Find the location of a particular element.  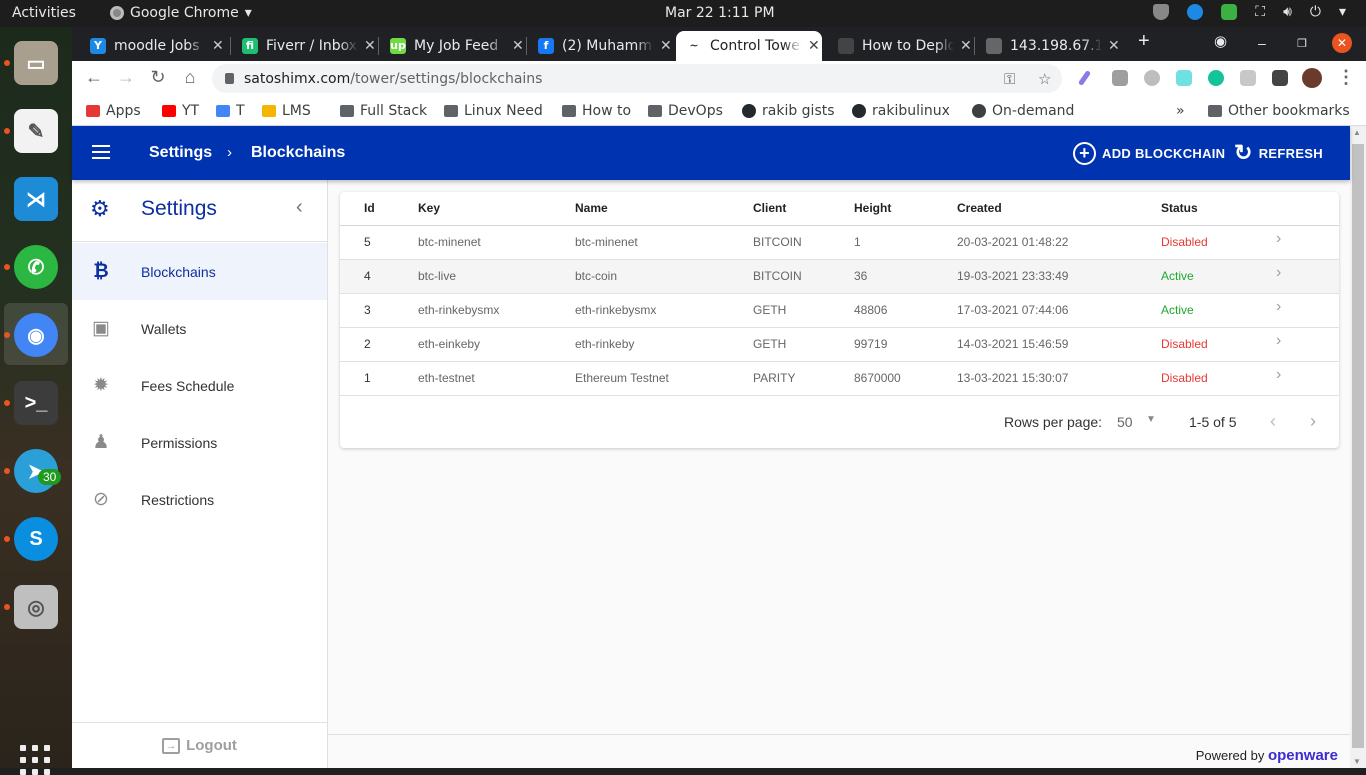

network-icon: ⛶ is located at coordinates (1260, 12).